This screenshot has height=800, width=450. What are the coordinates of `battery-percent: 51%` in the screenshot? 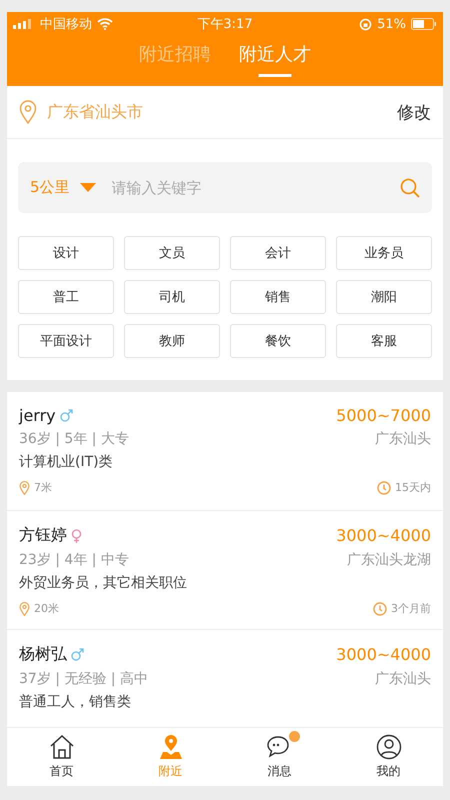 It's located at (391, 24).